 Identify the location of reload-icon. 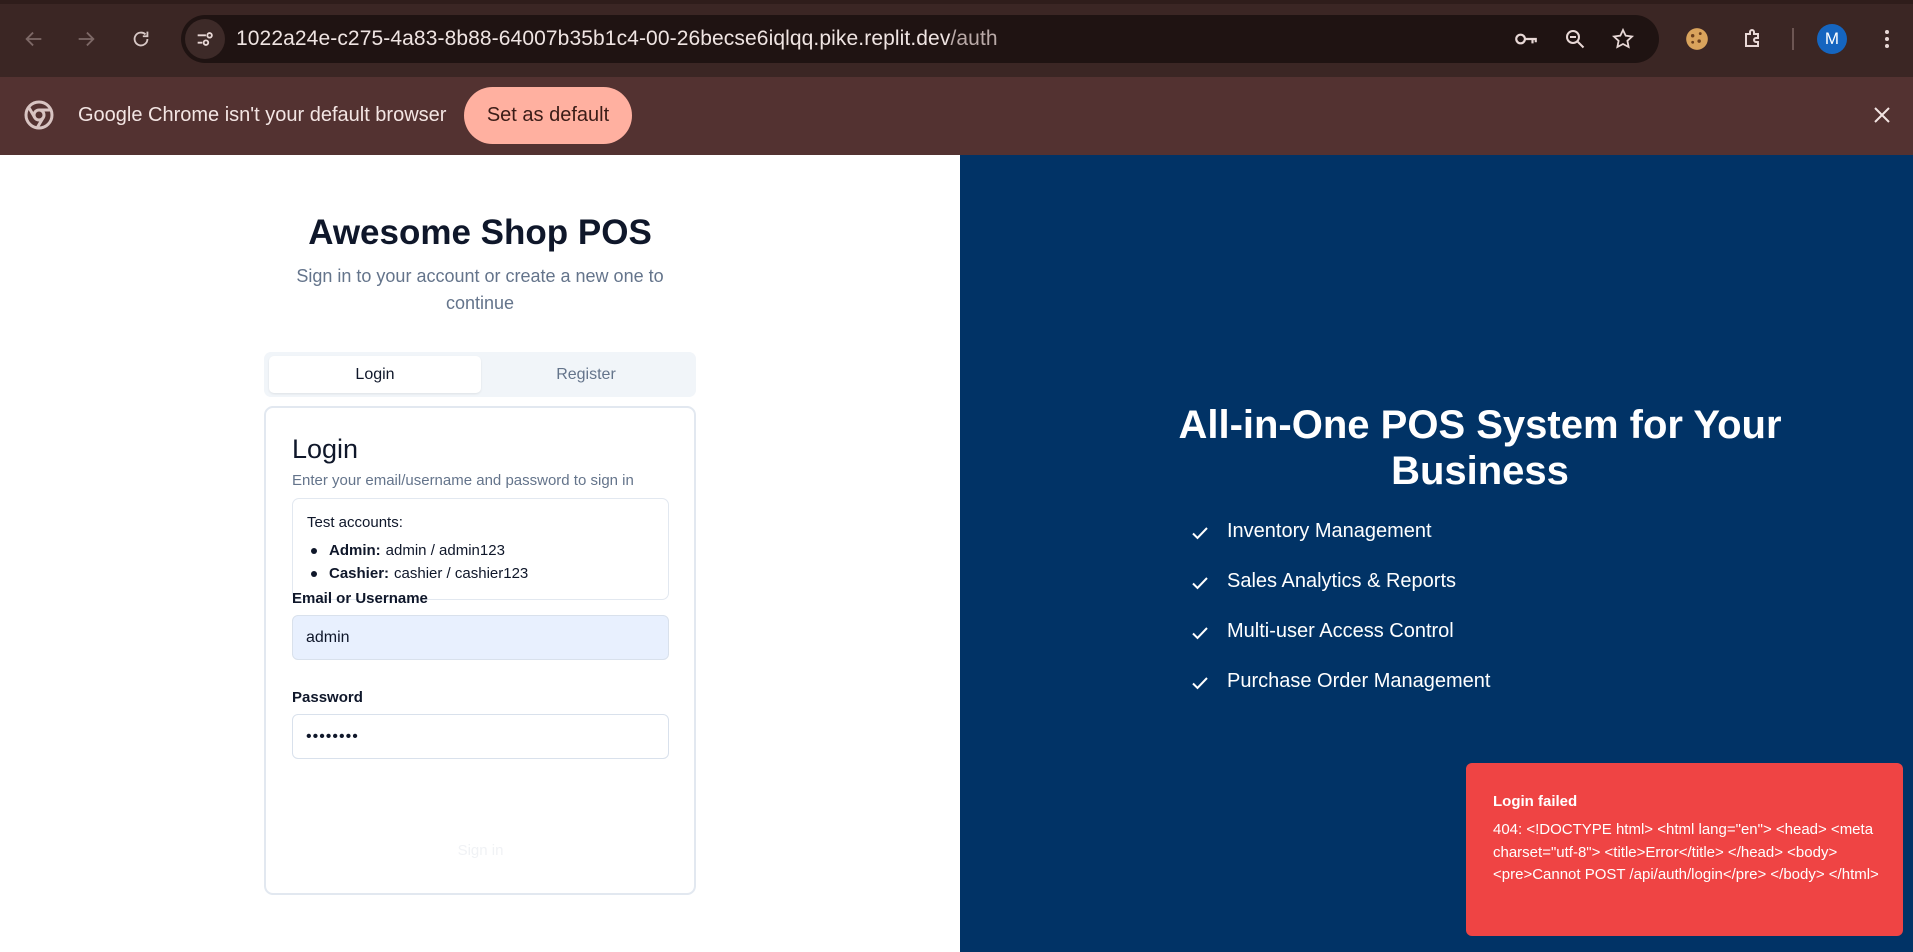
(141, 39).